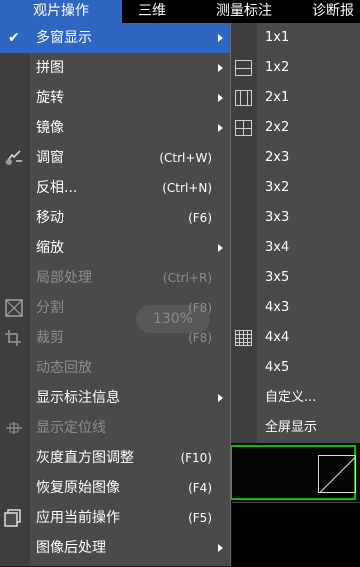 Image resolution: width=360 pixels, height=567 pixels. I want to click on layout-2x1-icon, so click(243, 98).